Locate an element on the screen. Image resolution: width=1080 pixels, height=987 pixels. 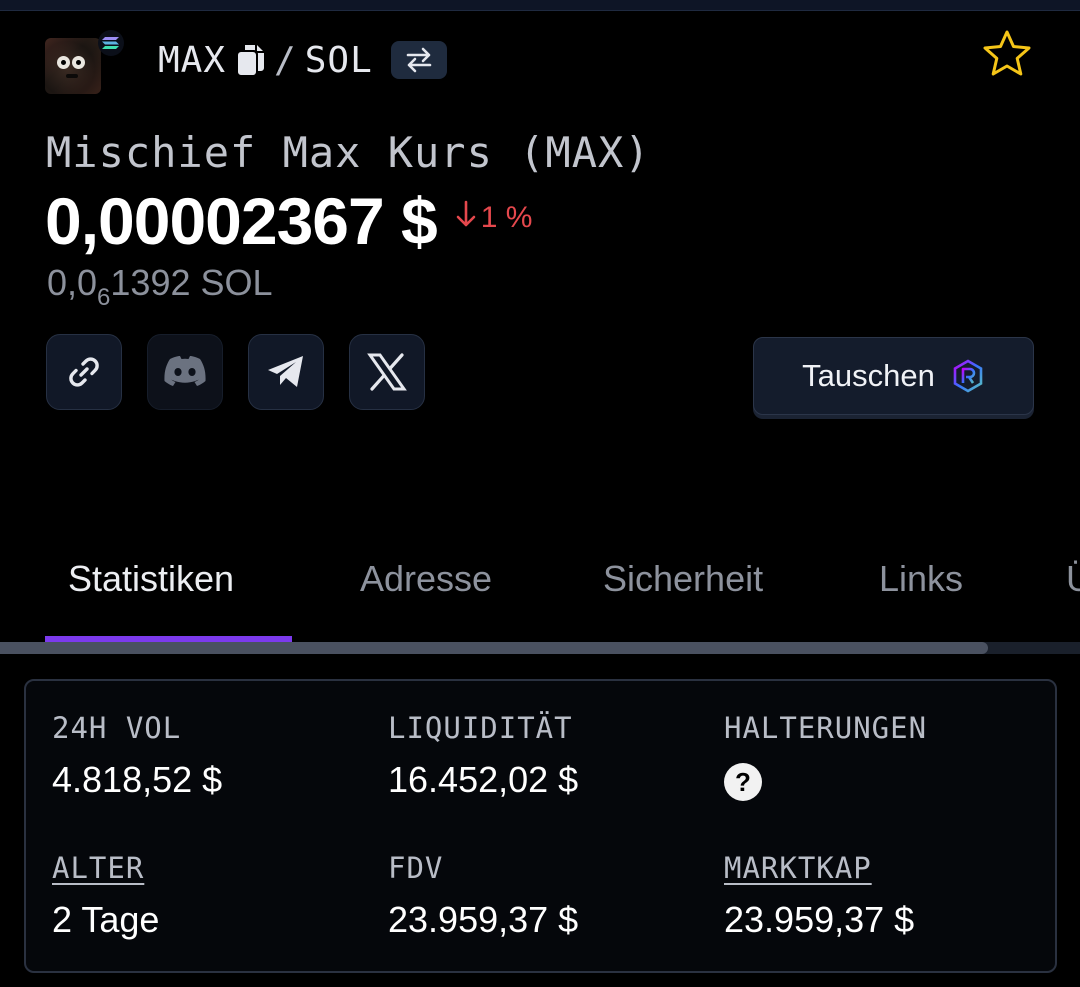
token-title: Mischief Max Kurs (MAX) is located at coordinates (348, 152).